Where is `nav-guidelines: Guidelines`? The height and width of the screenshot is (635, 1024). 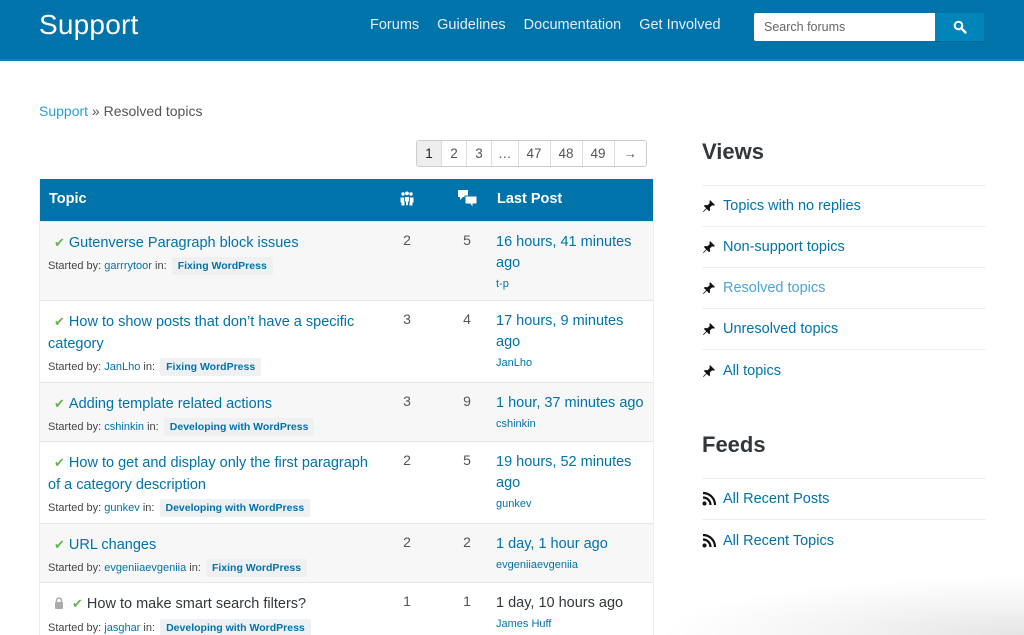 nav-guidelines: Guidelines is located at coordinates (471, 25).